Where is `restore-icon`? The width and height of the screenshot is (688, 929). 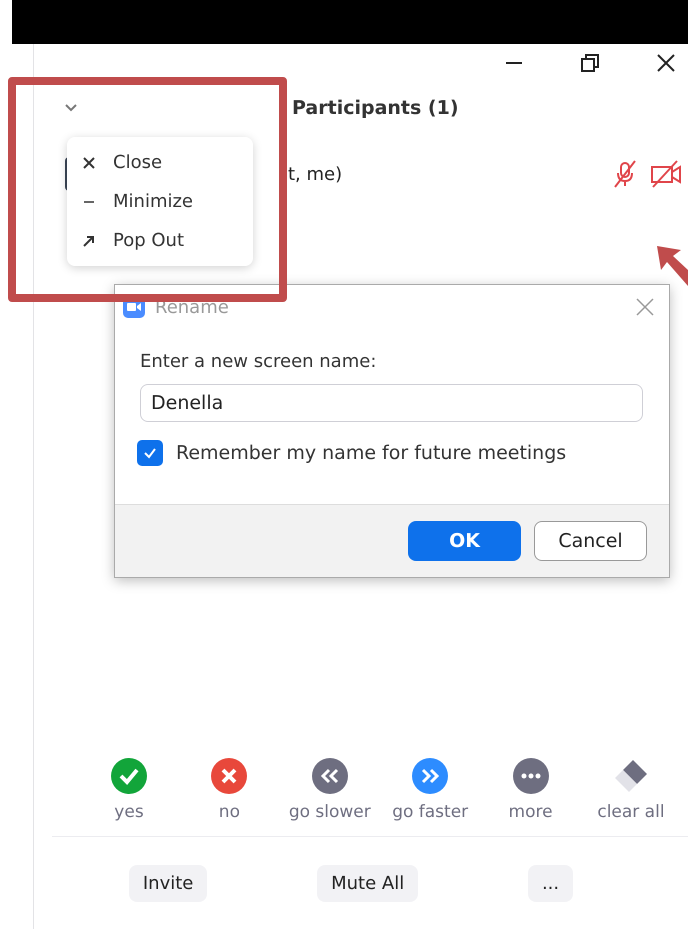
restore-icon is located at coordinates (590, 63).